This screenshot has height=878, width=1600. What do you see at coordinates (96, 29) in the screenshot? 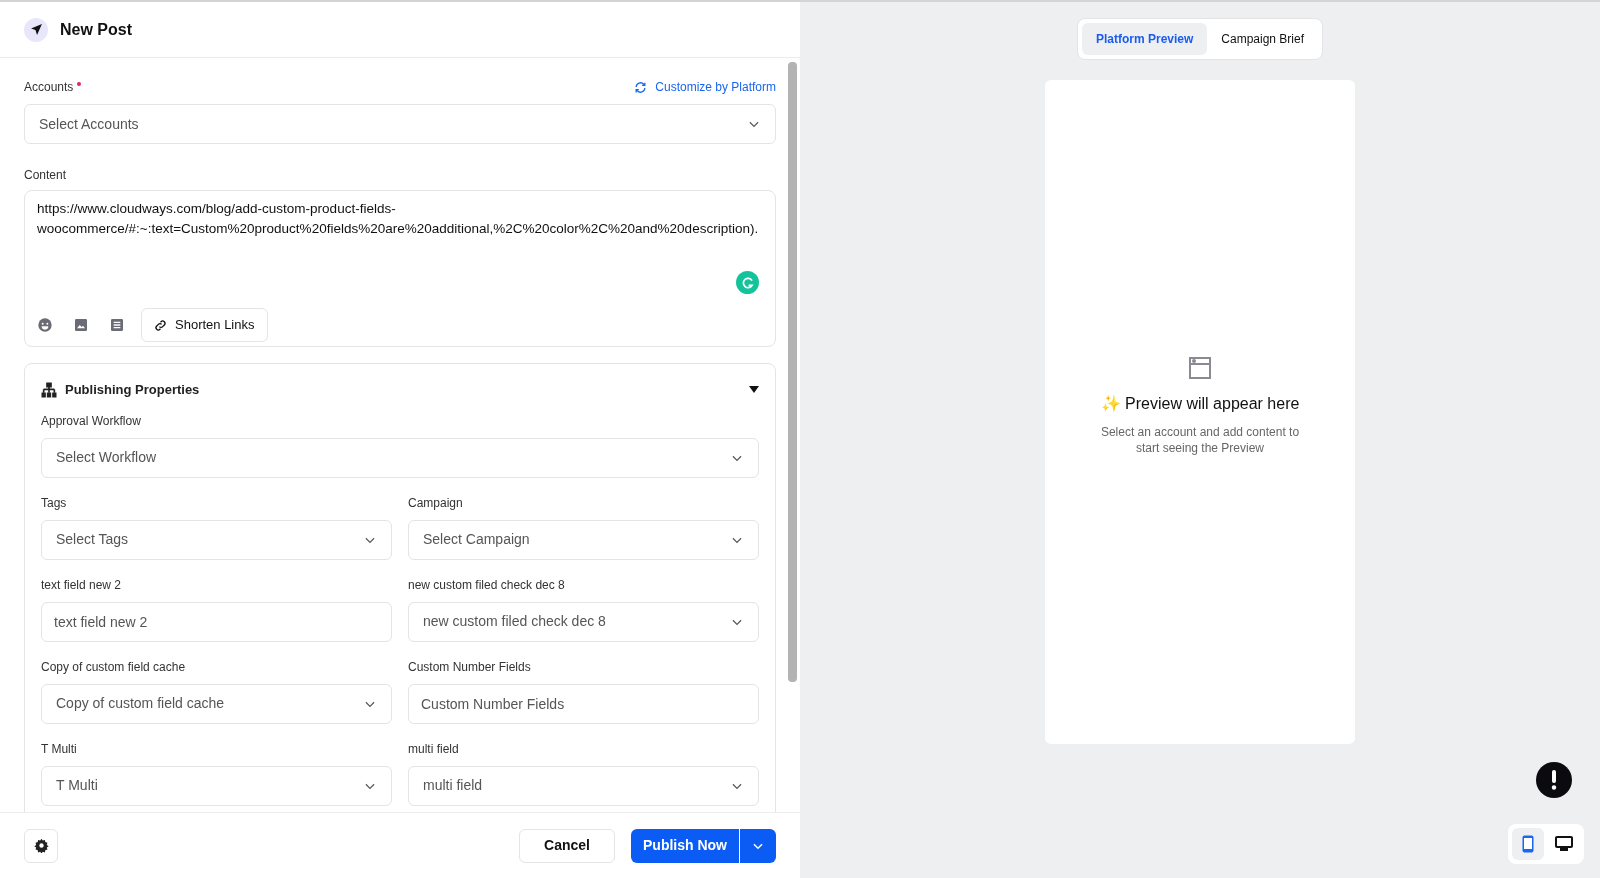
I see `page-title: New Post` at bounding box center [96, 29].